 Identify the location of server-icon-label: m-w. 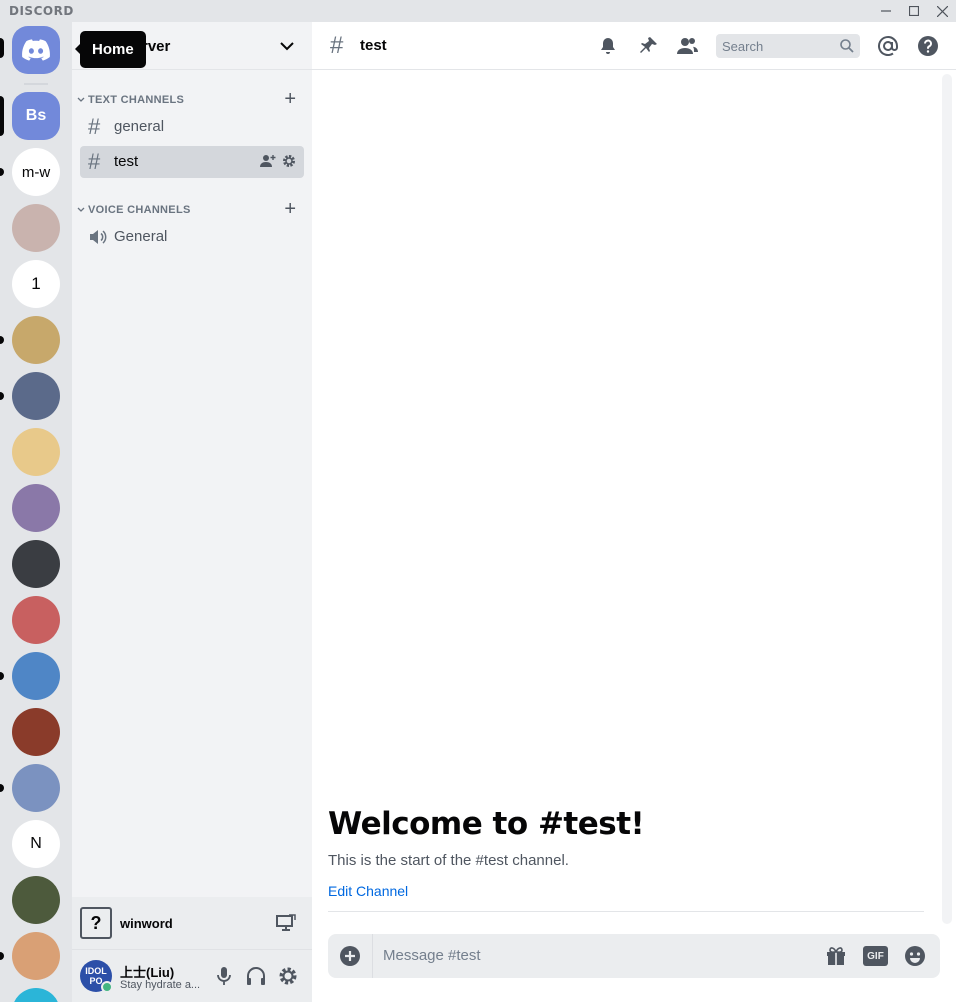
(36, 172).